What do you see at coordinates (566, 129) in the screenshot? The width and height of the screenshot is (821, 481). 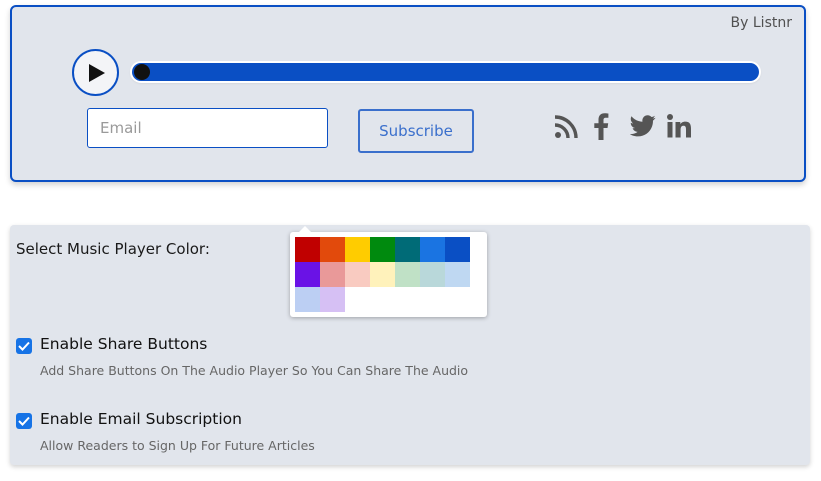 I see `rss-icon` at bounding box center [566, 129].